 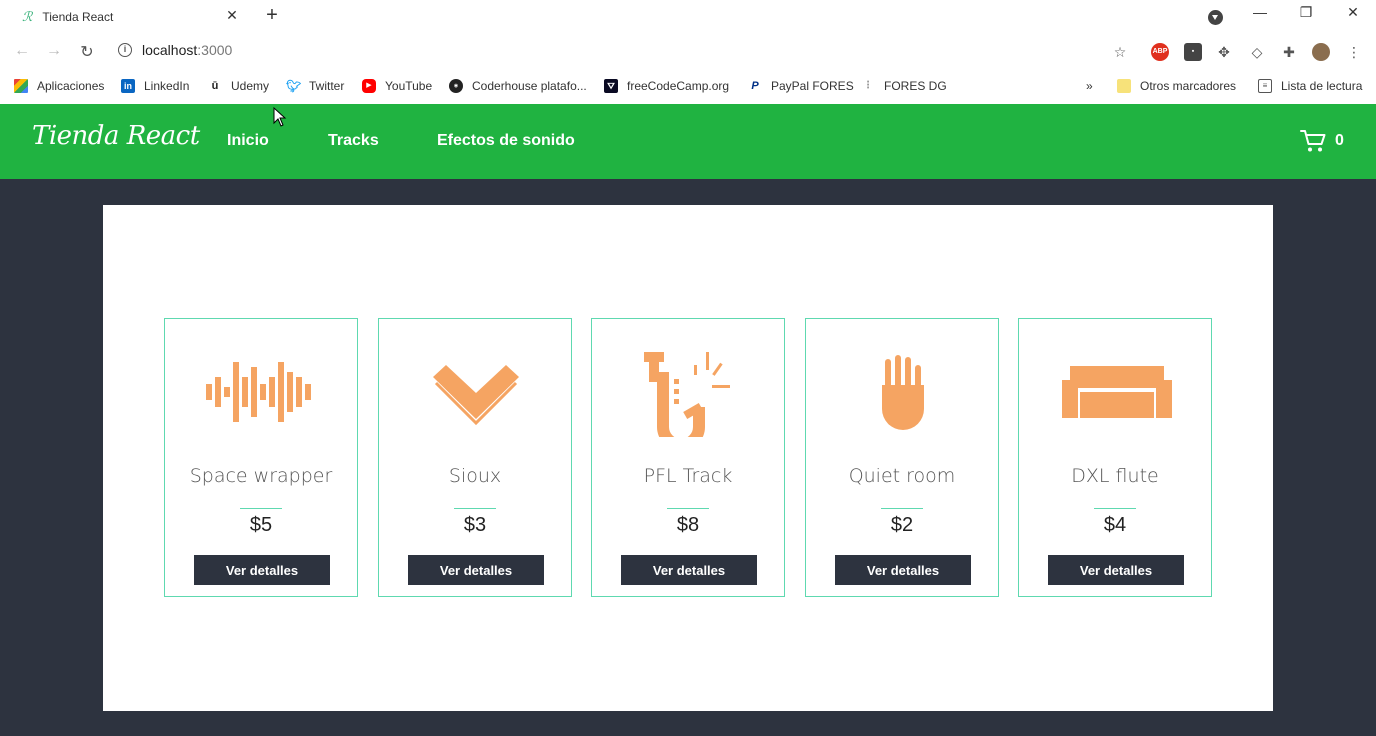 What do you see at coordinates (1353, 12) in the screenshot?
I see `close-window-icon: ✕` at bounding box center [1353, 12].